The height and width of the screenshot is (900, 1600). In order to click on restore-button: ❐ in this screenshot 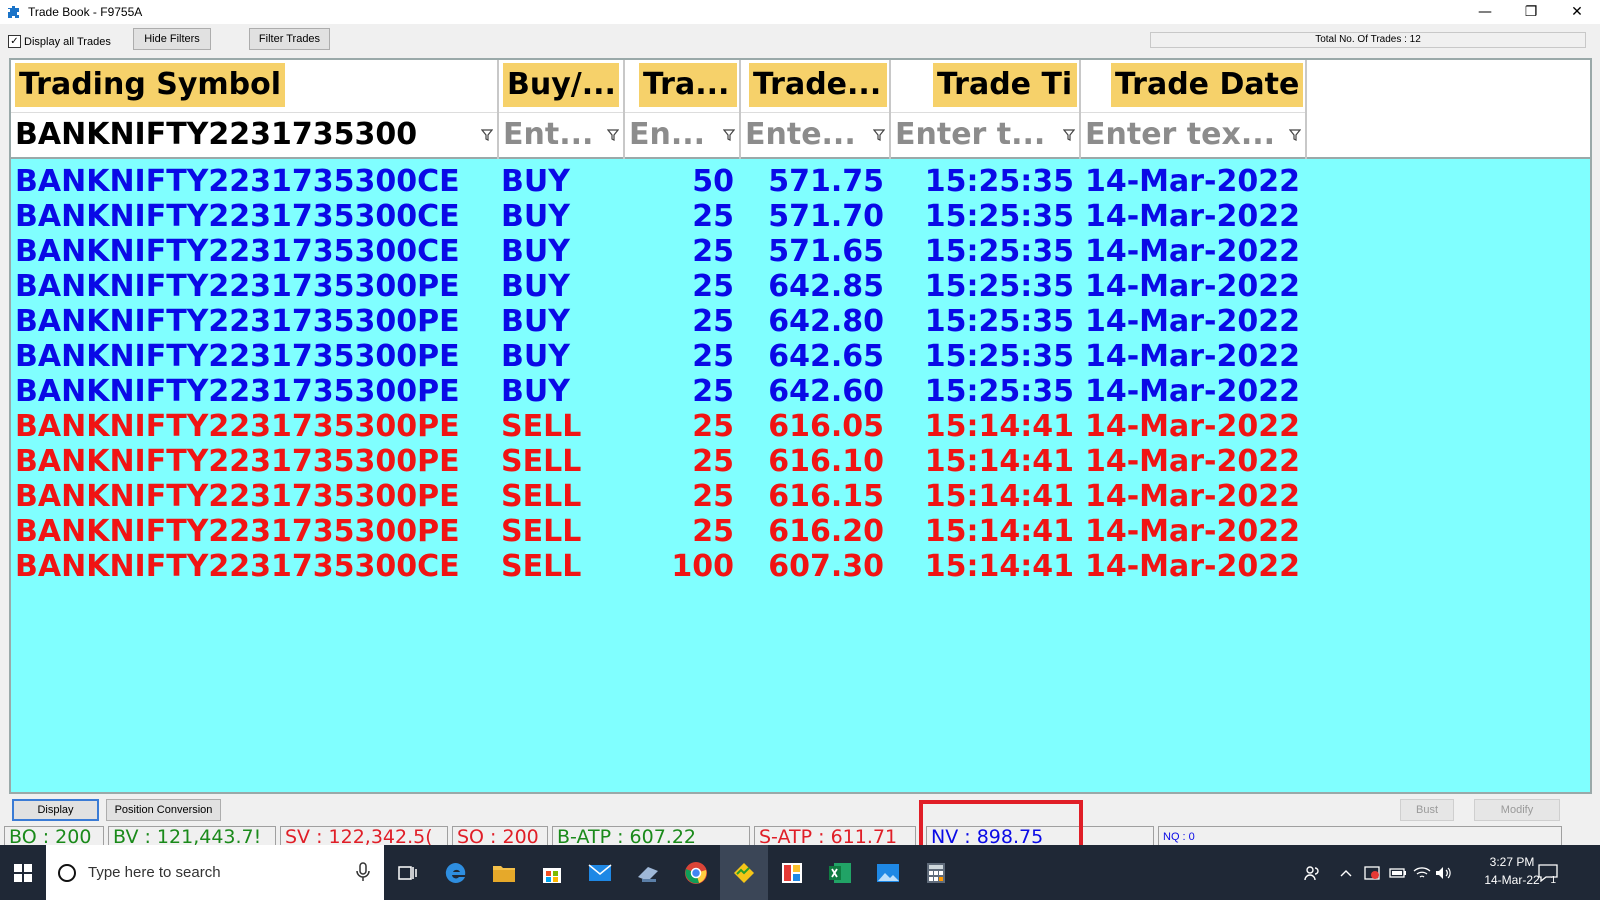, I will do `click(1531, 12)`.